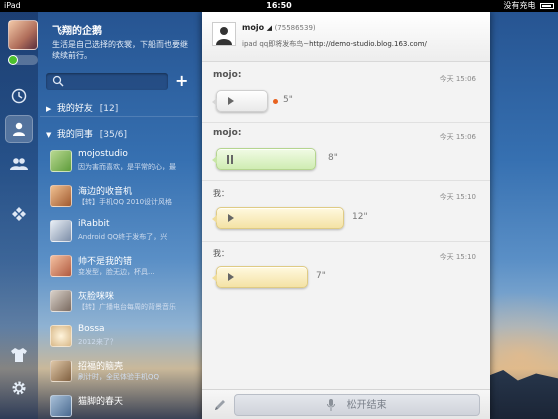  What do you see at coordinates (23, 35) in the screenshot?
I see `my-avatar` at bounding box center [23, 35].